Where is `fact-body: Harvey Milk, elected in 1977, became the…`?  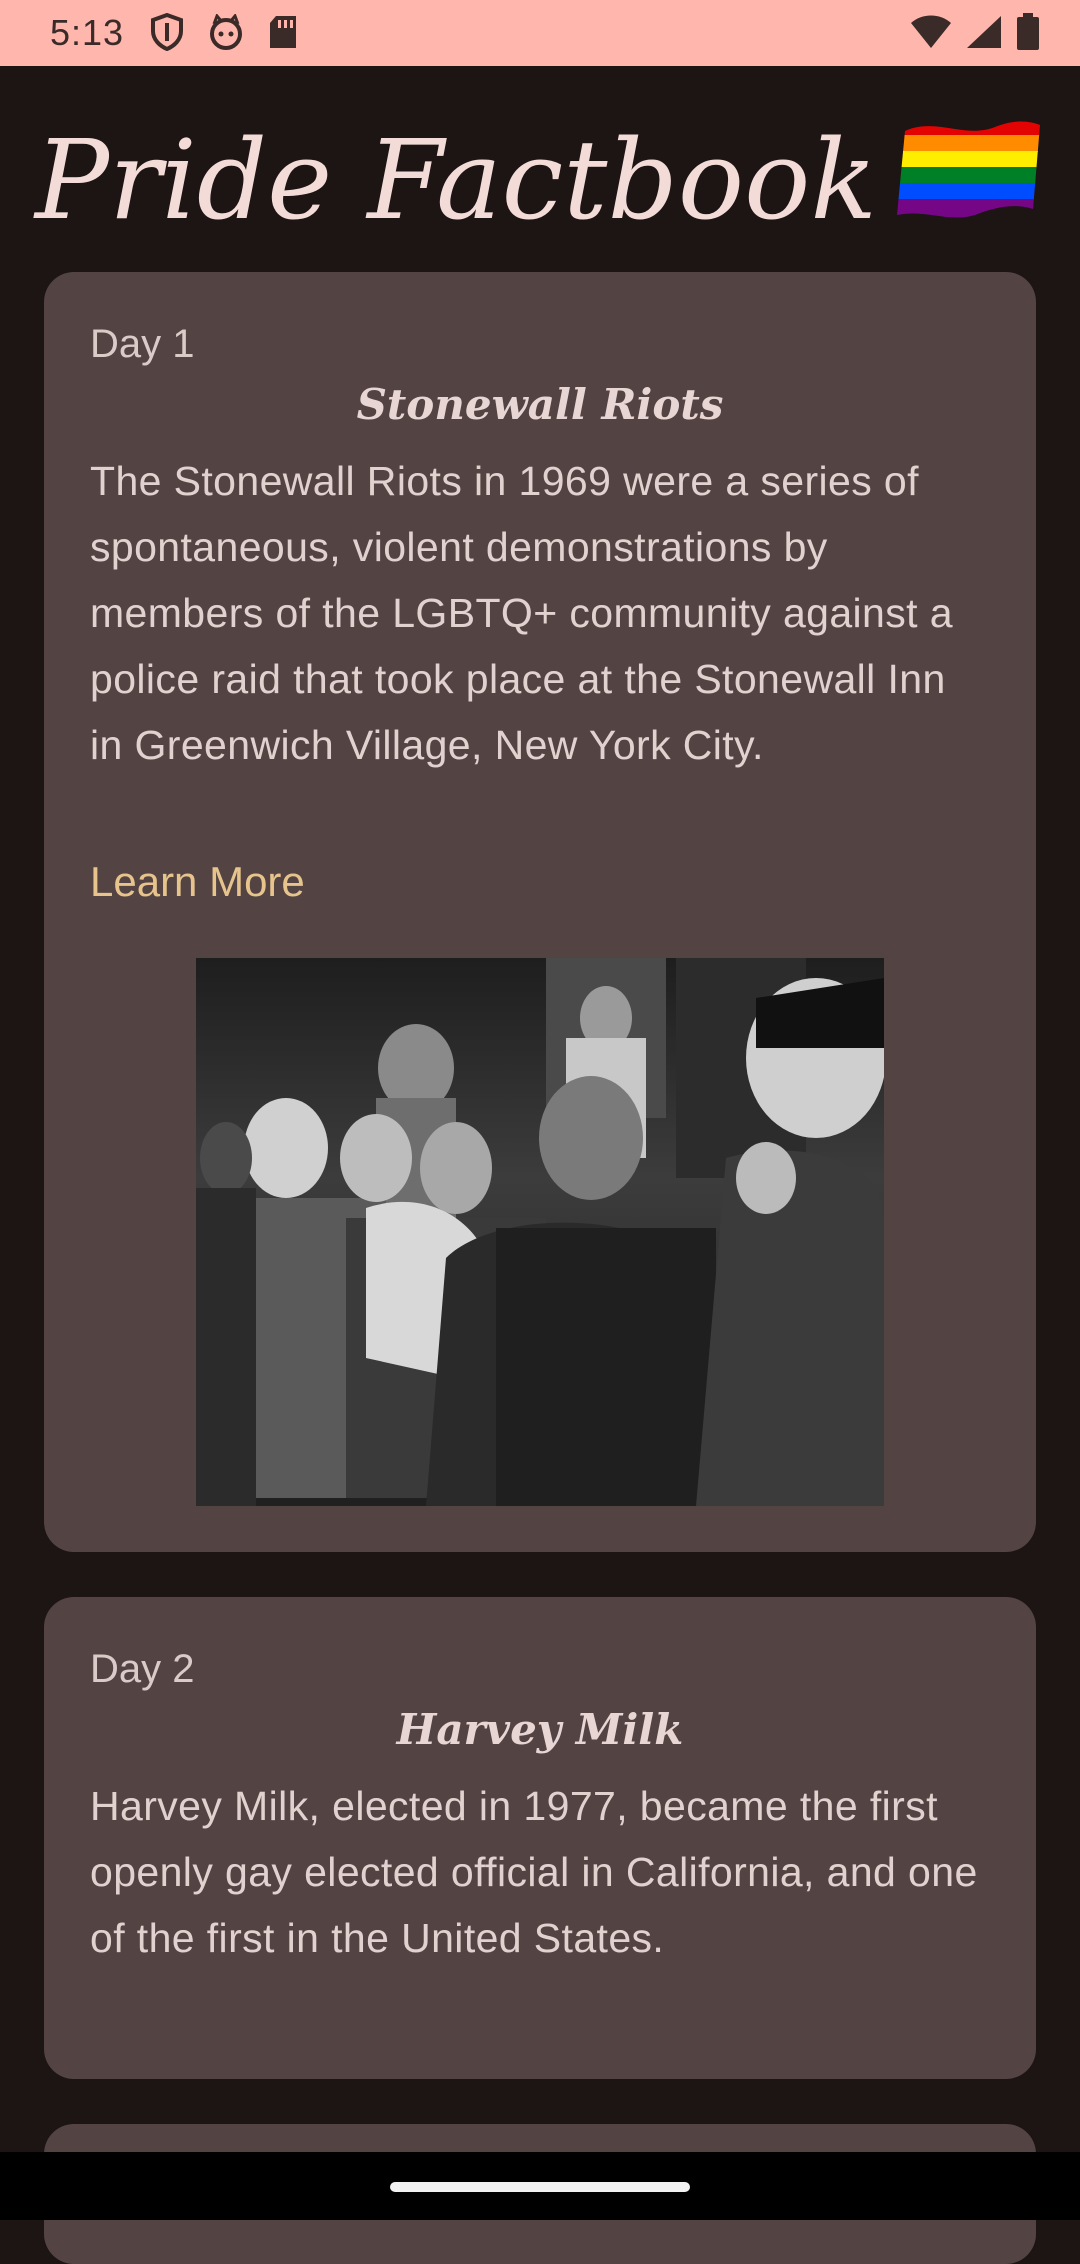
fact-body: Harvey Milk, elected in 1977, became the… is located at coordinates (534, 1872).